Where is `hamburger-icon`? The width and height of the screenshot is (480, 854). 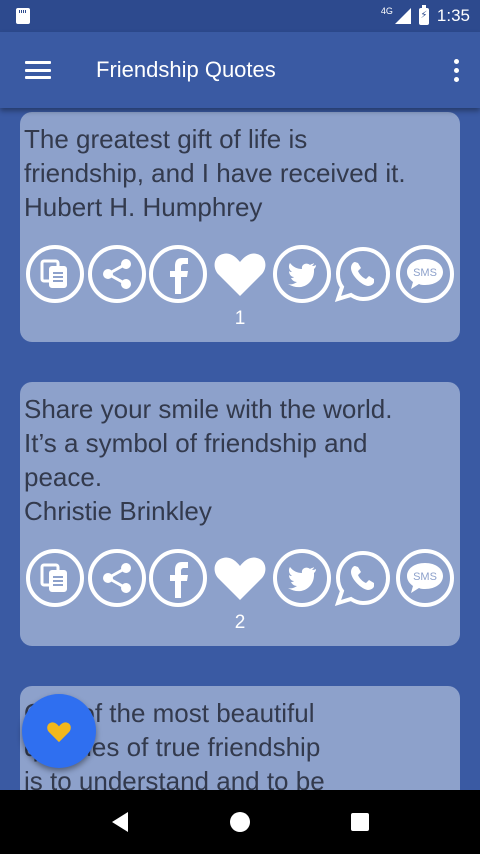 hamburger-icon is located at coordinates (38, 70).